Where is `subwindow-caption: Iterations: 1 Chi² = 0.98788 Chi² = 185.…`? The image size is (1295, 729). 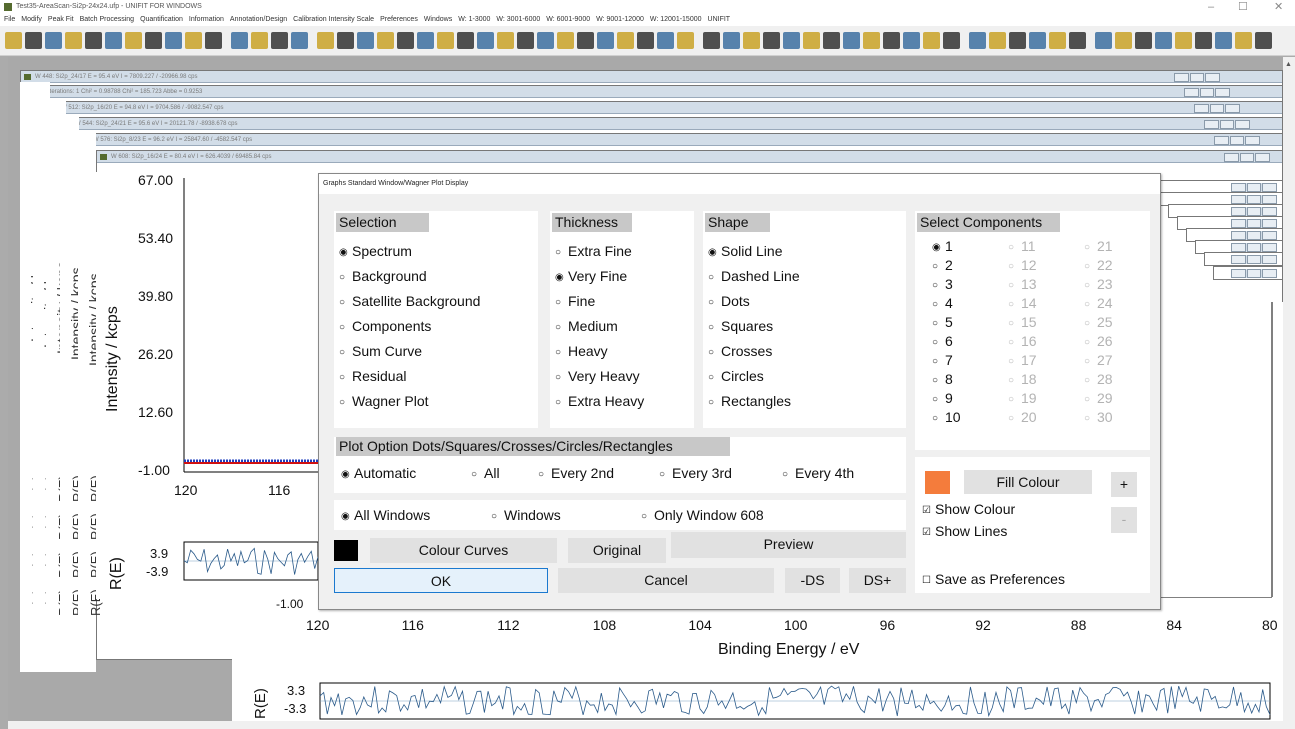 subwindow-caption: Iterations: 1 Chi² = 0.98788 Chi² = 185.… is located at coordinates (658, 92).